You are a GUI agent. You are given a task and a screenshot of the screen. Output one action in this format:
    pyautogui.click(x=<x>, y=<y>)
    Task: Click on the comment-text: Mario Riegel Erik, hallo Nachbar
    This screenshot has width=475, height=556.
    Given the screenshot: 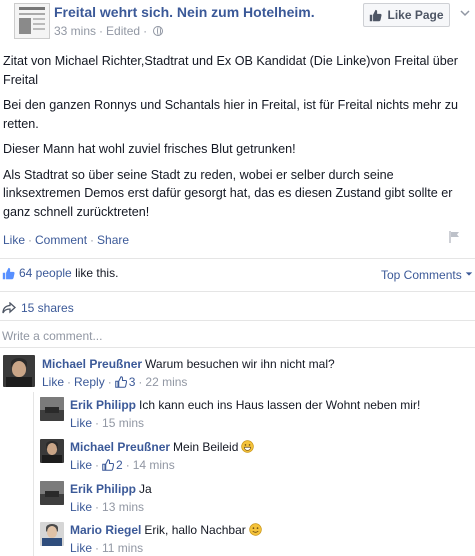 What is the action you would take?
    pyautogui.click(x=166, y=530)
    